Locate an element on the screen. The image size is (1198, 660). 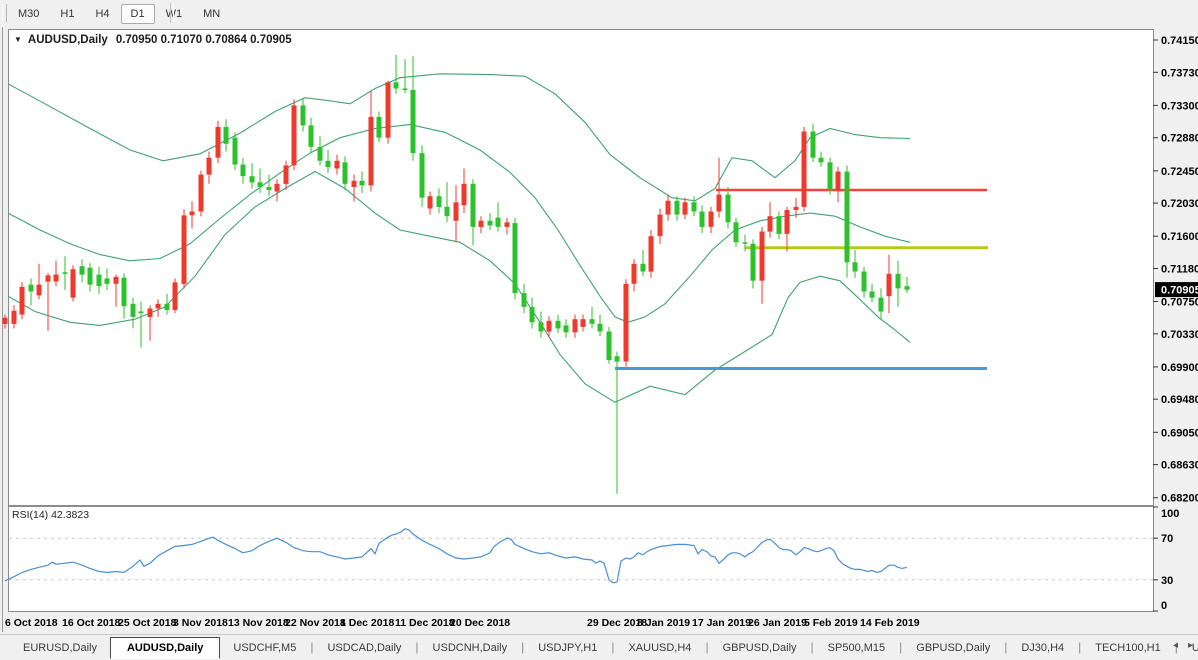
price-tick-label: 0.71180 is located at coordinates (1179, 270).